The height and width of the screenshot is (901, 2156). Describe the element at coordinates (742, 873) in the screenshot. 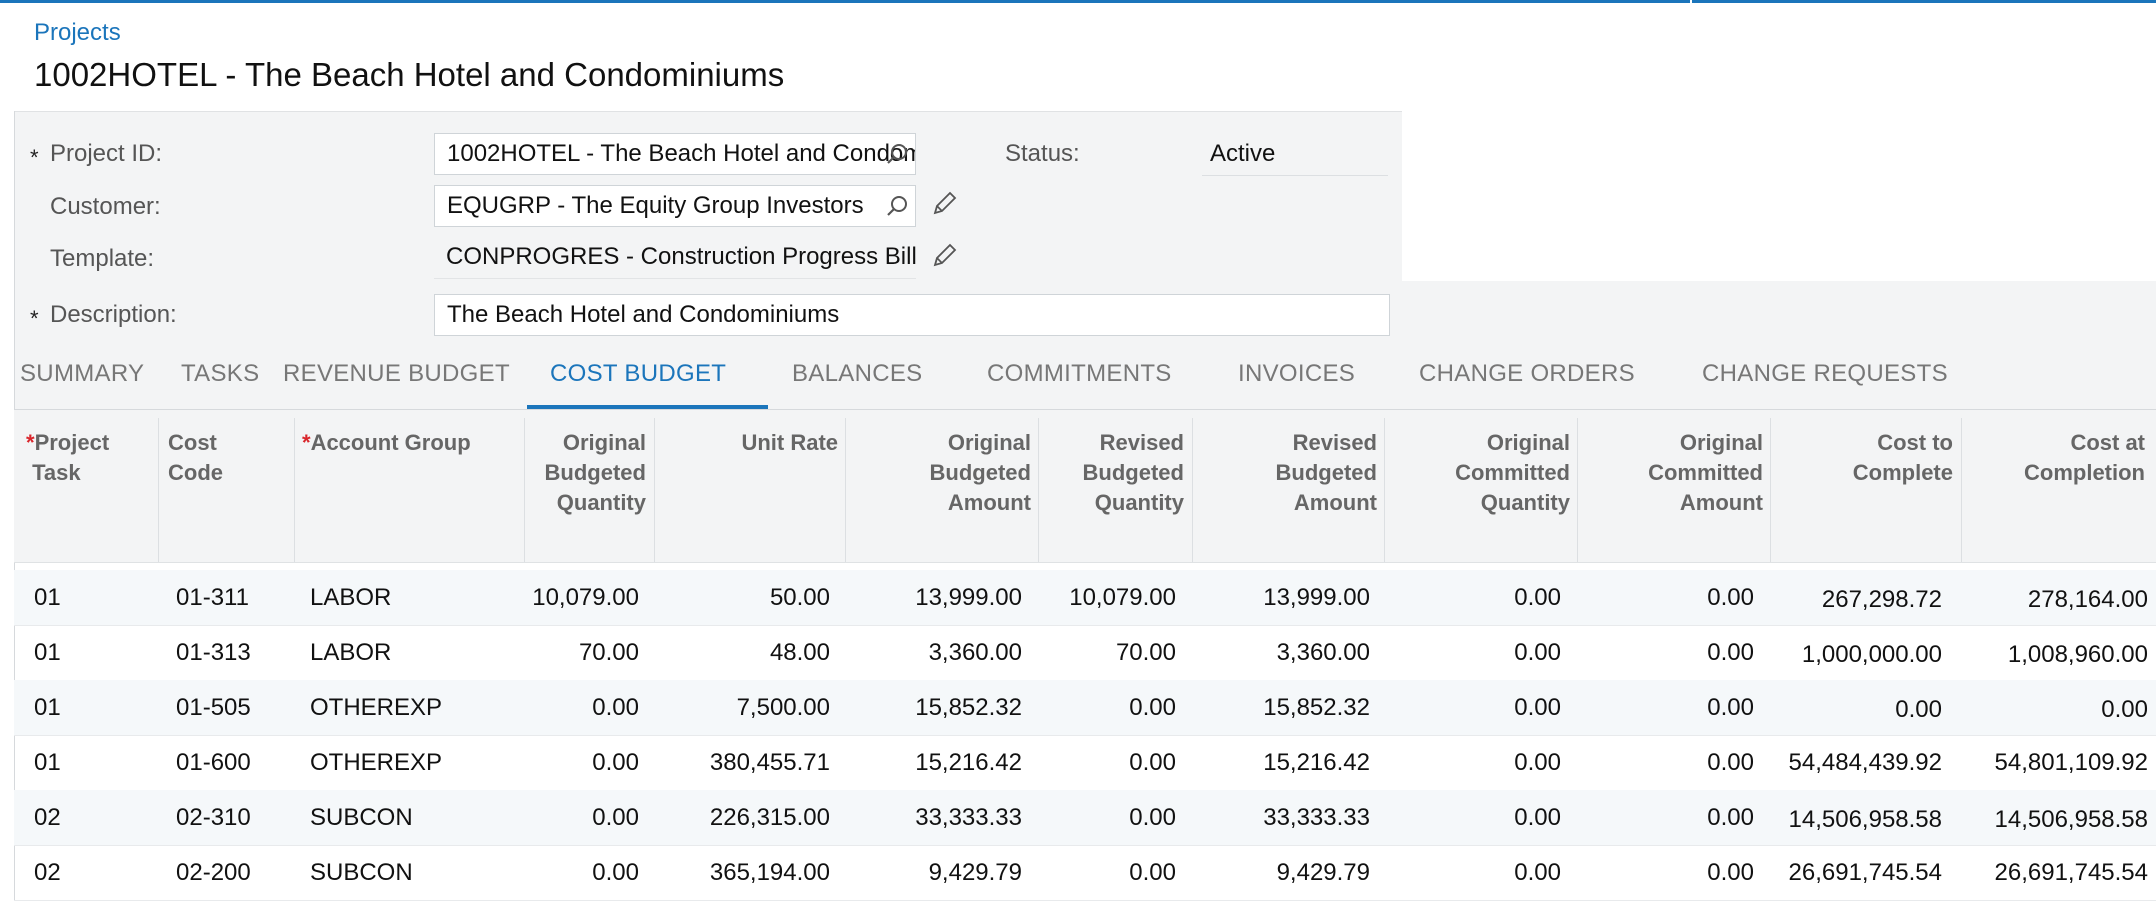

I see `cell-unit-rate: 365,194.00` at that location.